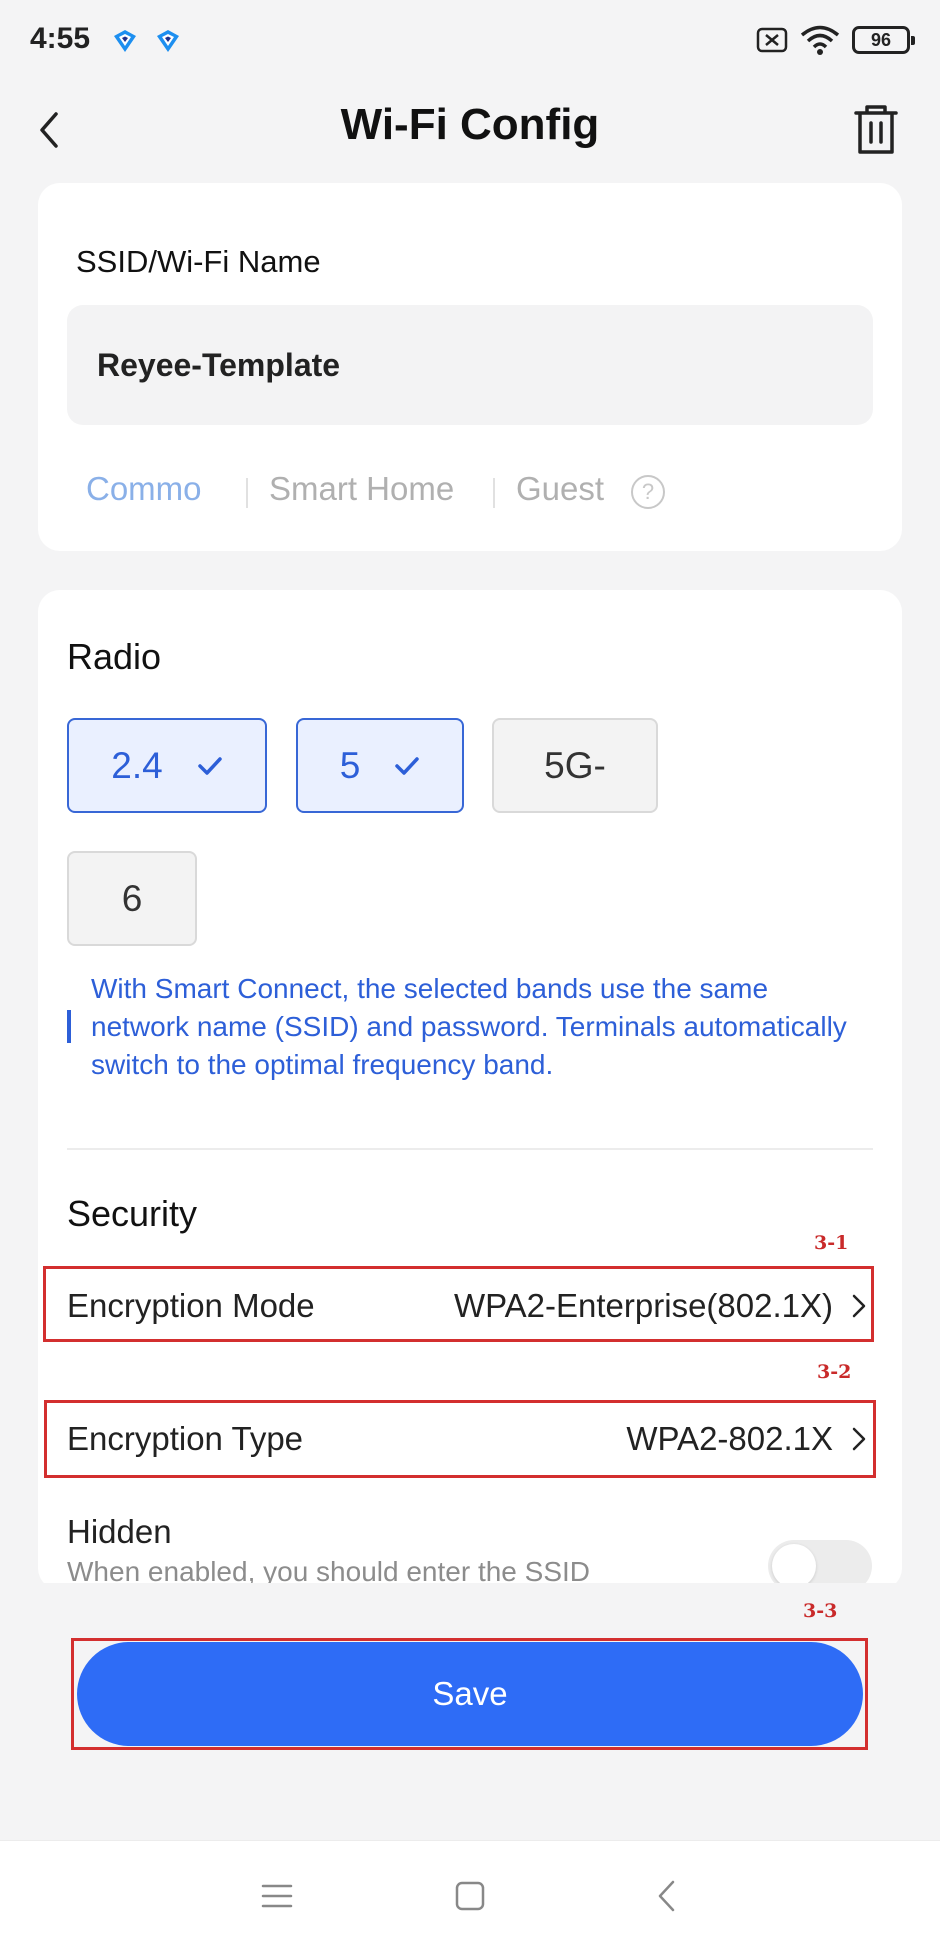 The height and width of the screenshot is (1955, 940). What do you see at coordinates (470, 1149) in the screenshot?
I see `section-divider` at bounding box center [470, 1149].